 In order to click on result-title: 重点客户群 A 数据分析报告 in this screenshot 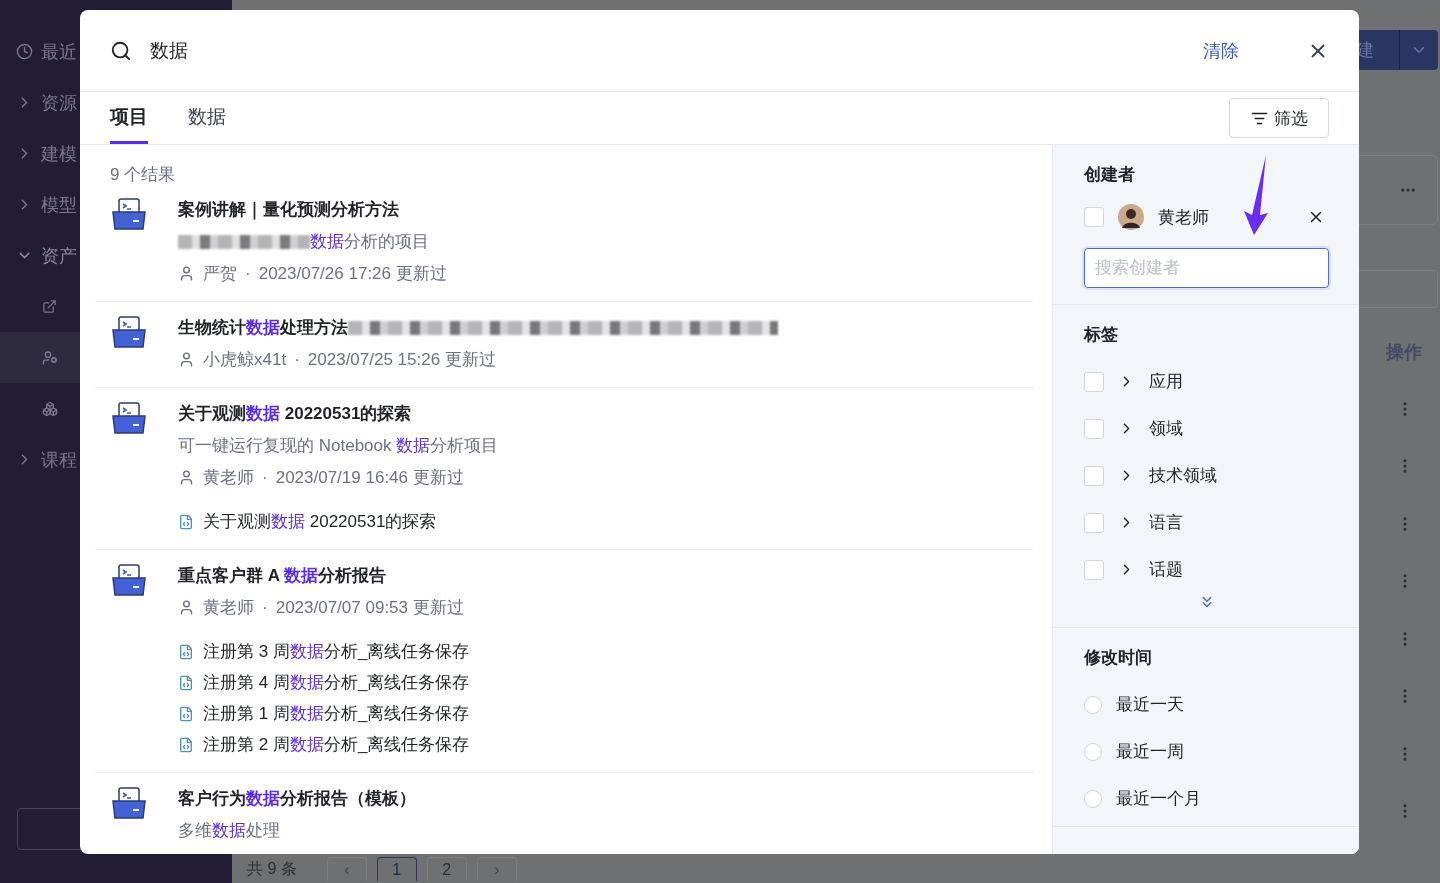, I will do `click(282, 575)`.